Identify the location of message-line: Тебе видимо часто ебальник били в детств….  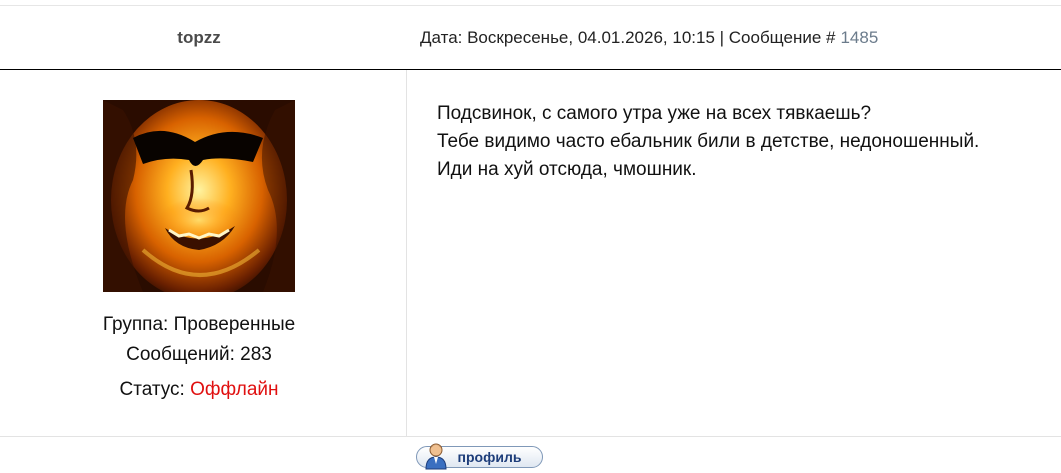
(708, 141).